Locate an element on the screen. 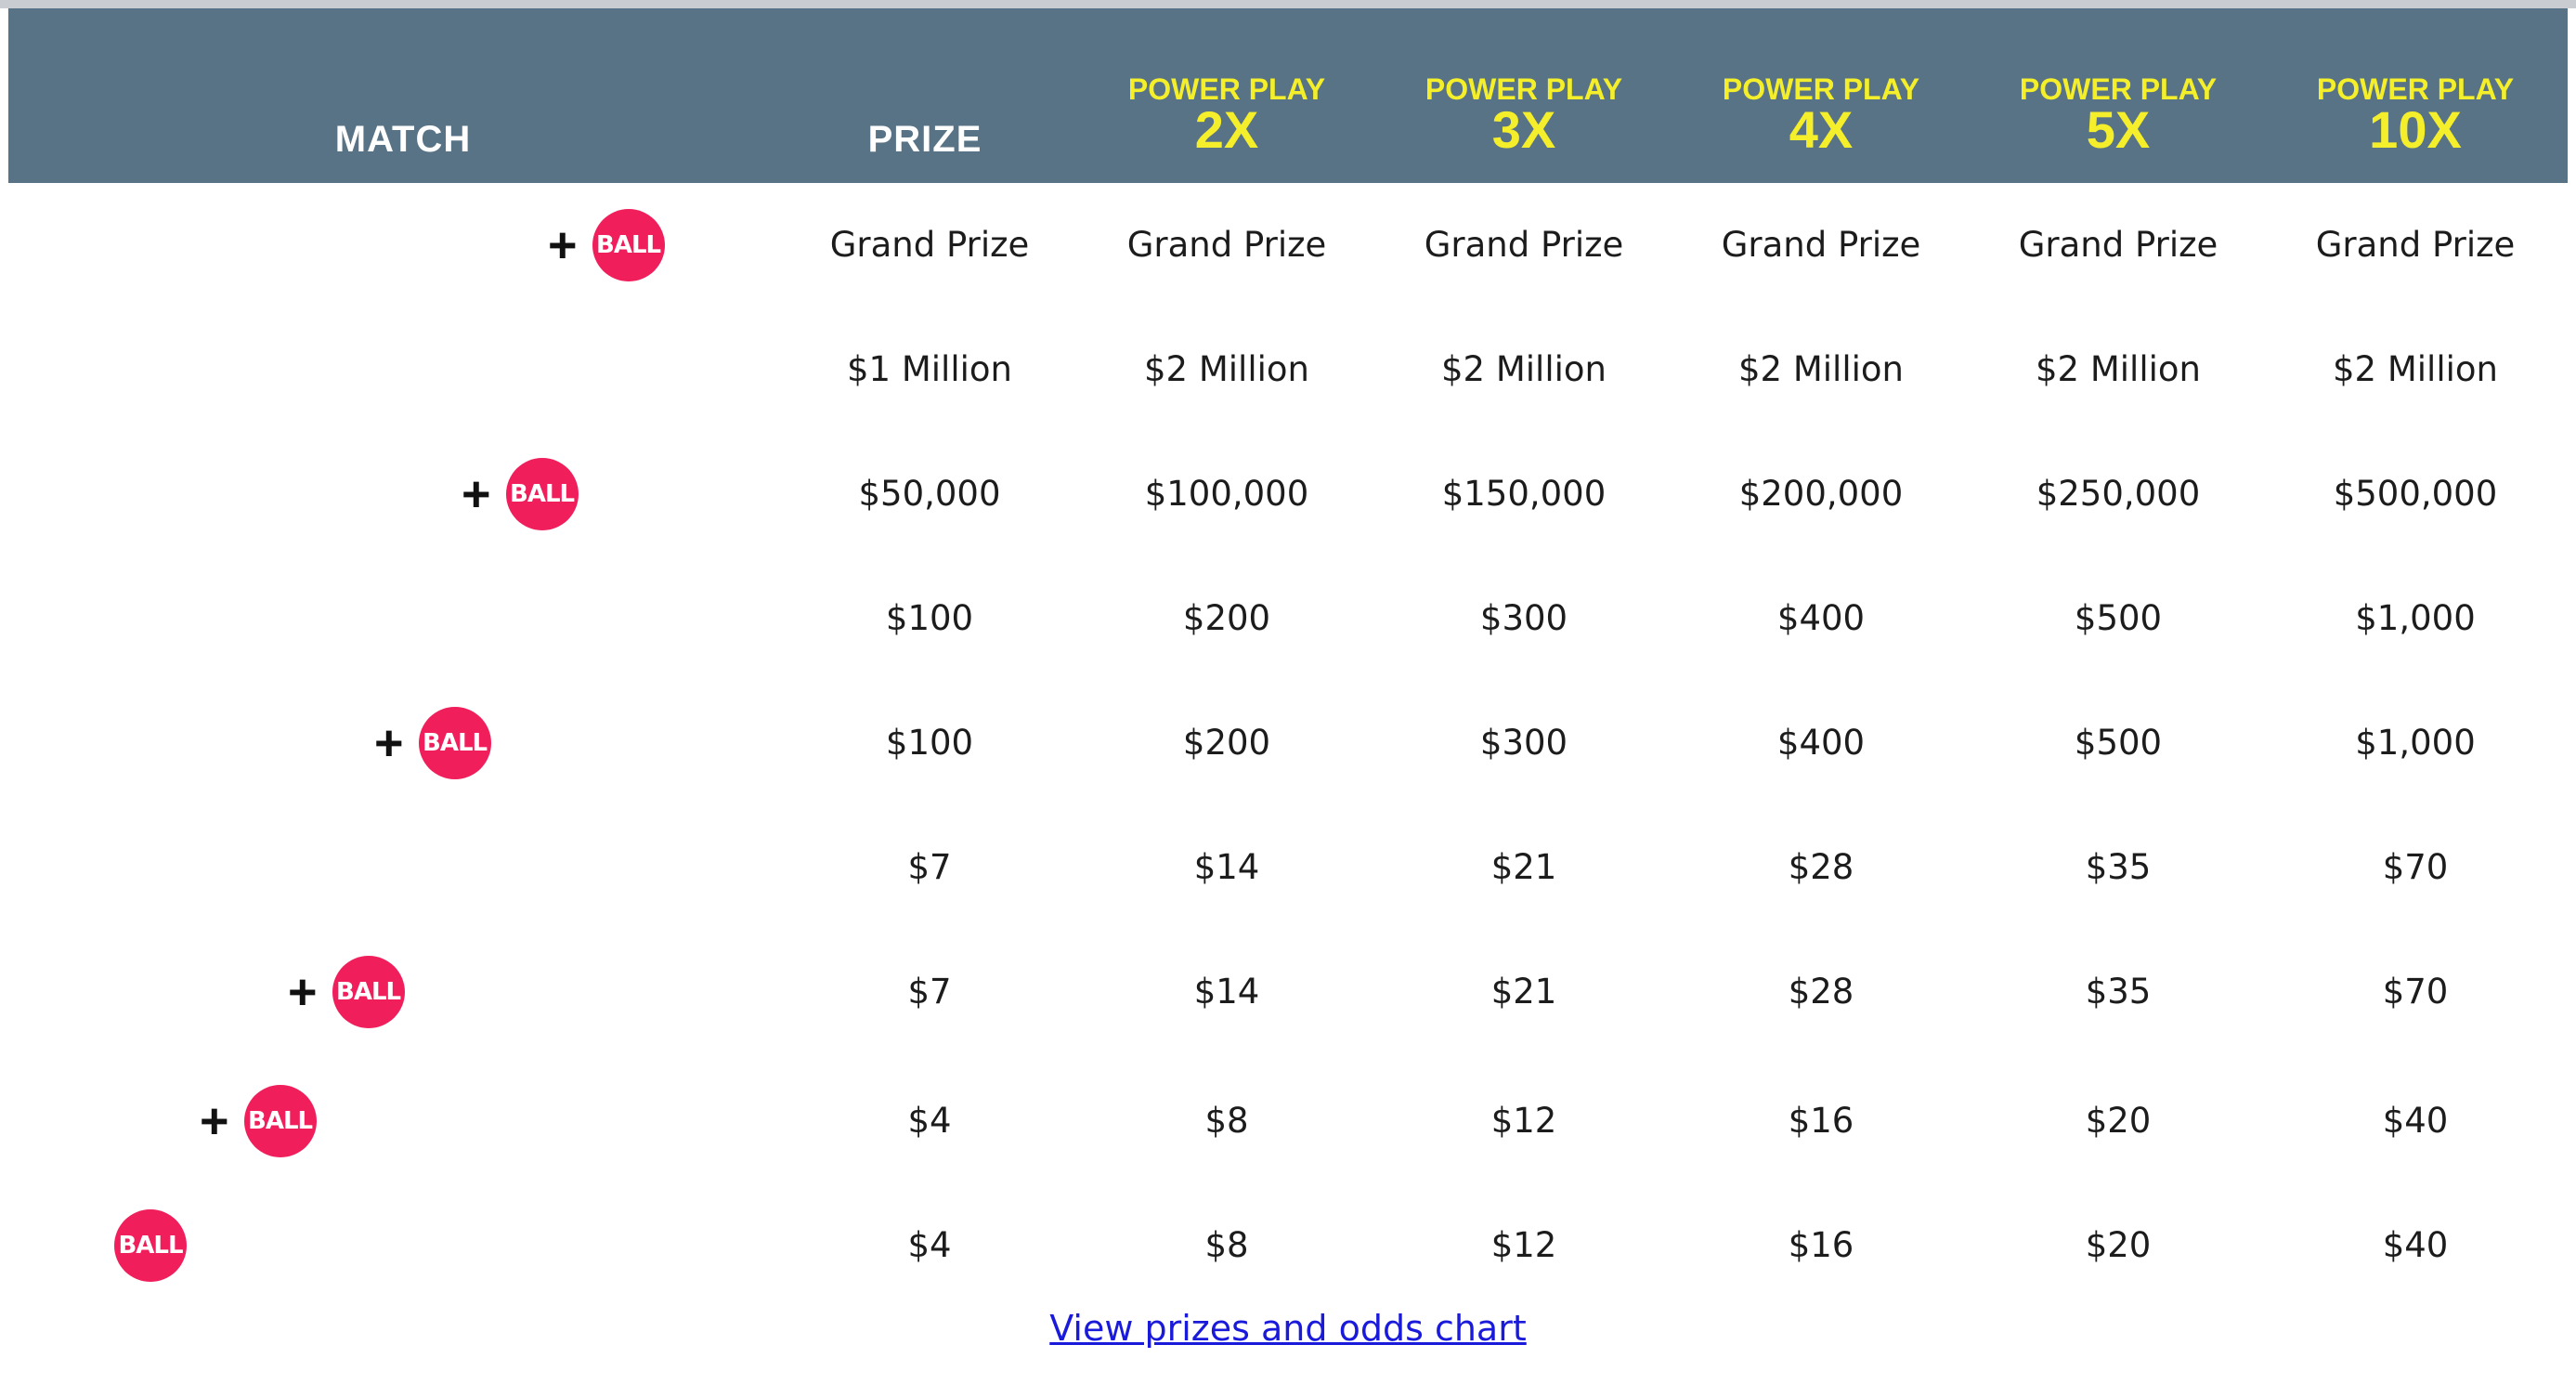 Image resolution: width=2576 pixels, height=1384 pixels. power-play-3x-header: POWER PLAY 3X is located at coordinates (1524, 95).